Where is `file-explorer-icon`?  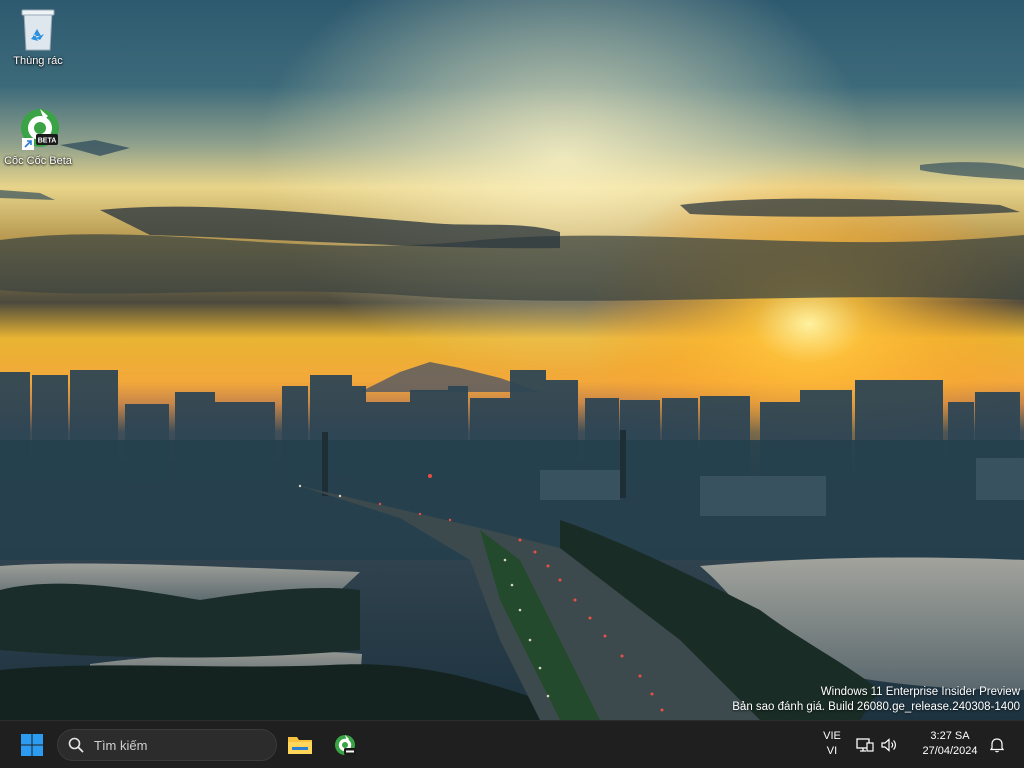 file-explorer-icon is located at coordinates (300, 745).